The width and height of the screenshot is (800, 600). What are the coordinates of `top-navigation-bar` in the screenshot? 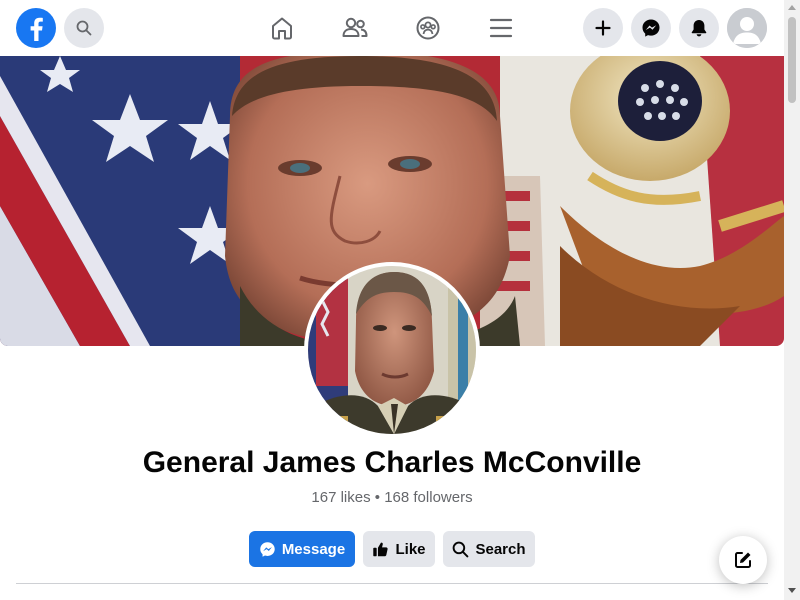 It's located at (392, 28).